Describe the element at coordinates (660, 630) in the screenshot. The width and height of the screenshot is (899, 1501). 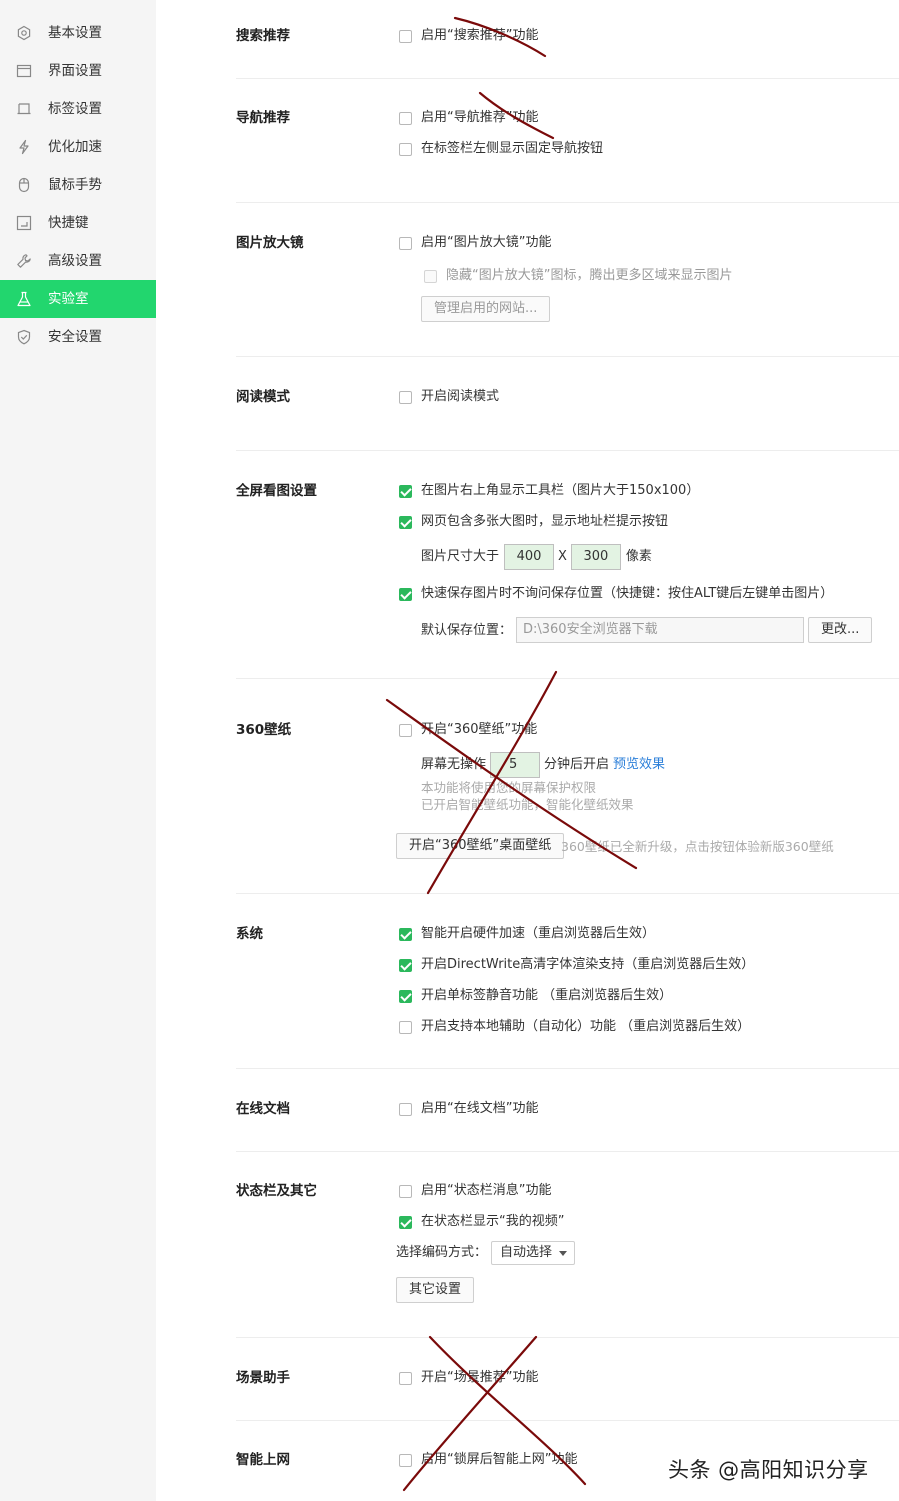
I see `save-path-input: D:\360安全浏览器下载` at that location.